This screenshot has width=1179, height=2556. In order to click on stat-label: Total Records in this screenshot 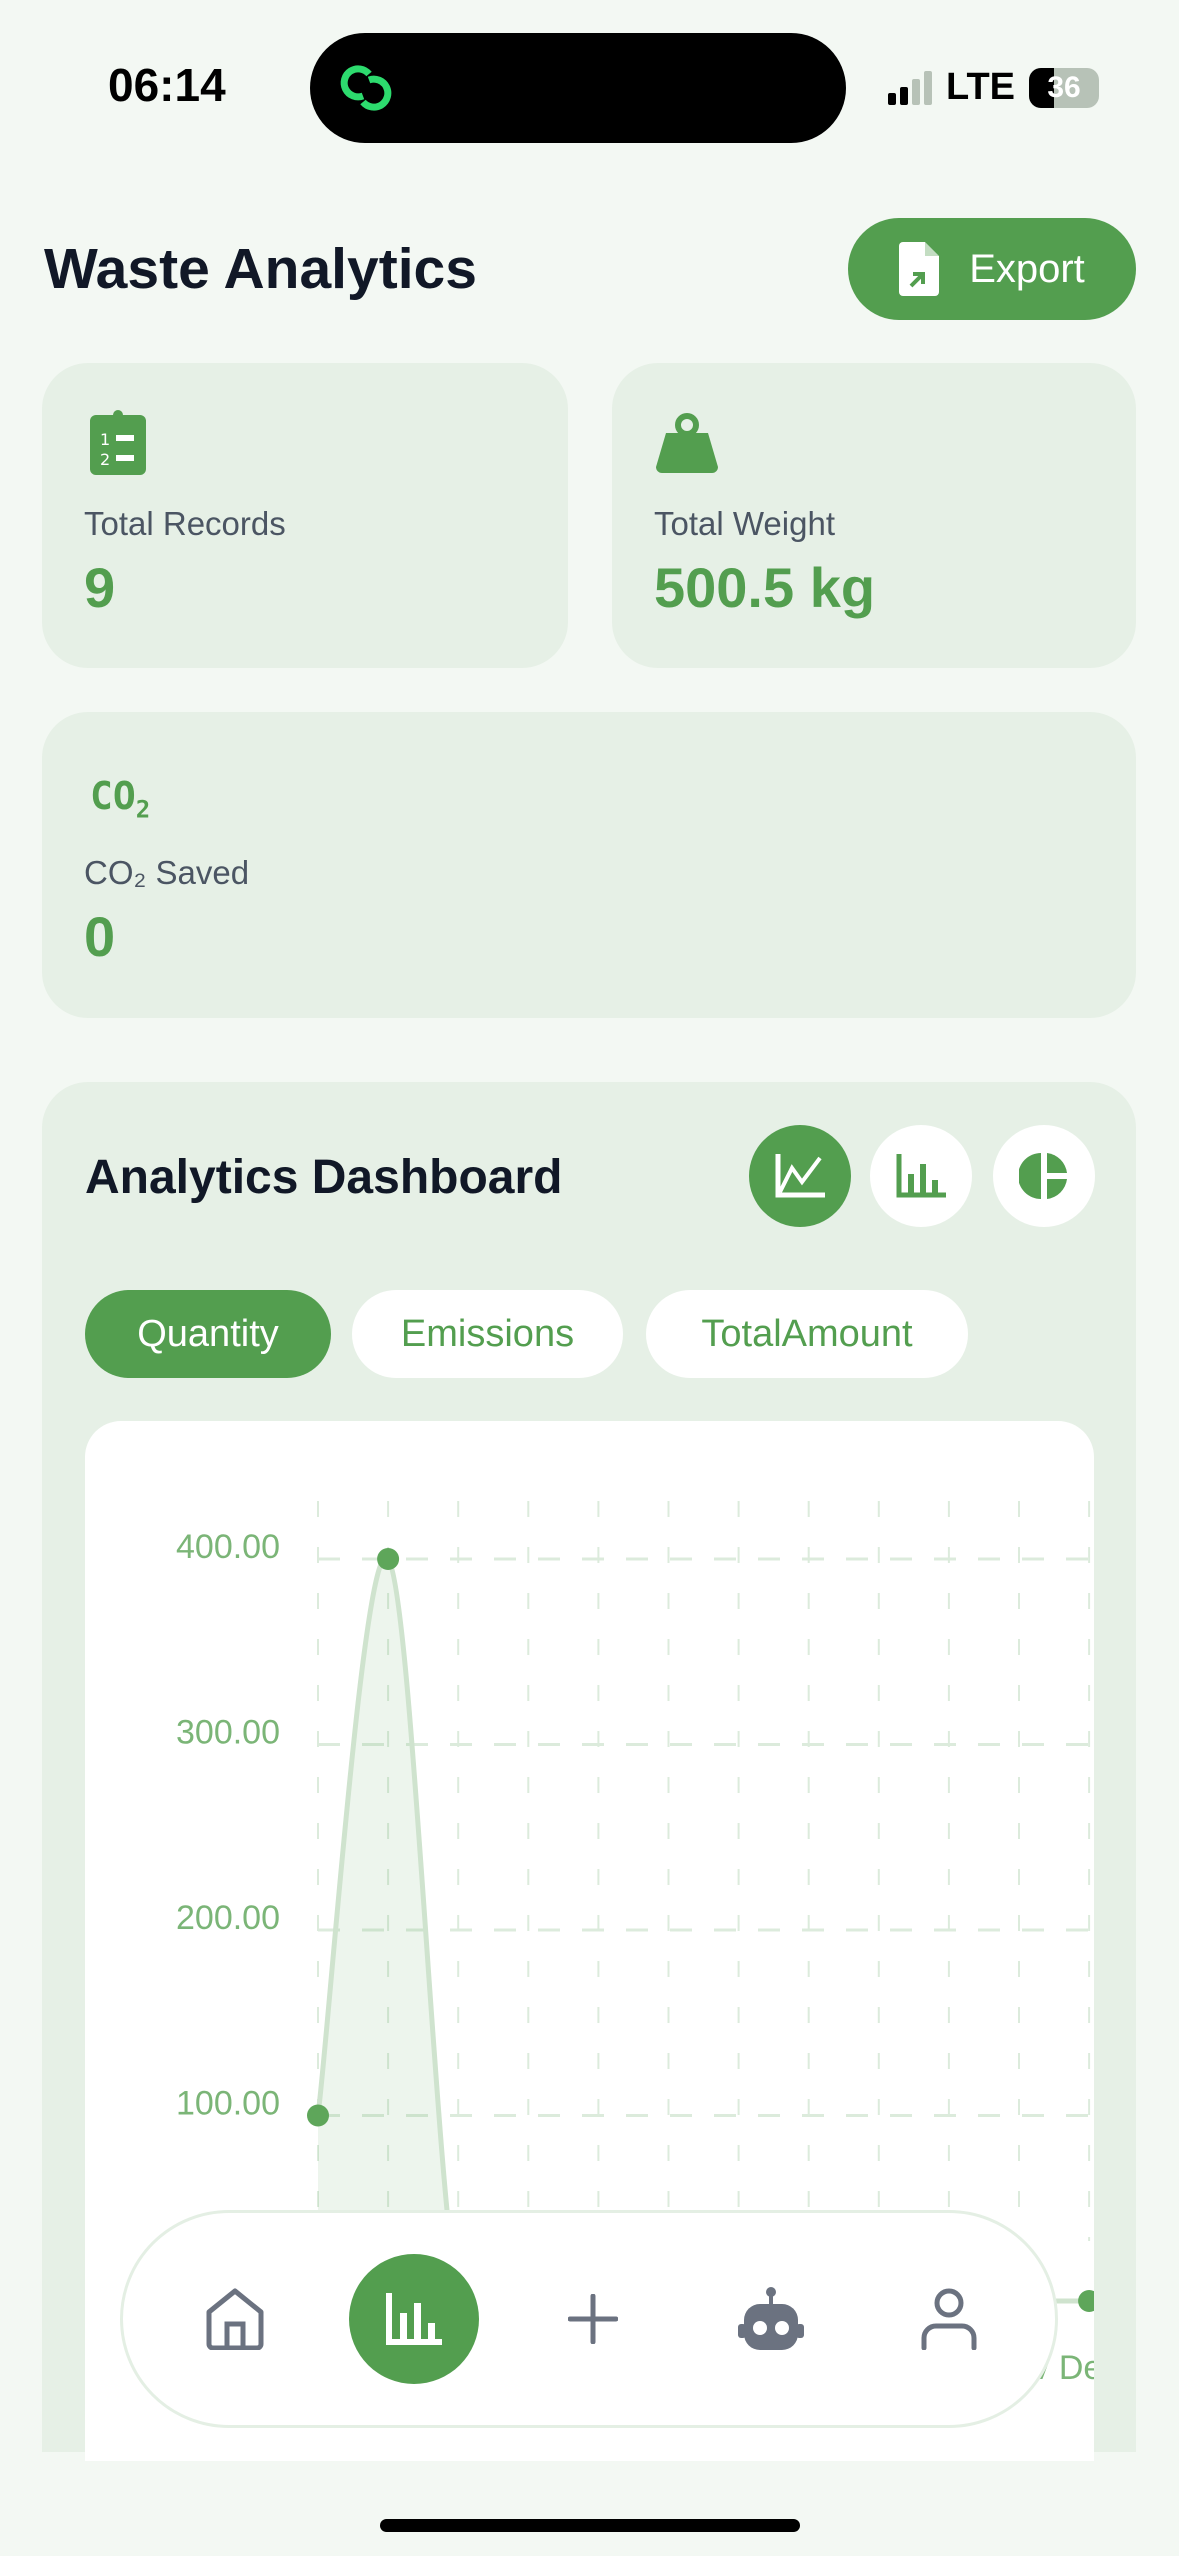, I will do `click(185, 523)`.